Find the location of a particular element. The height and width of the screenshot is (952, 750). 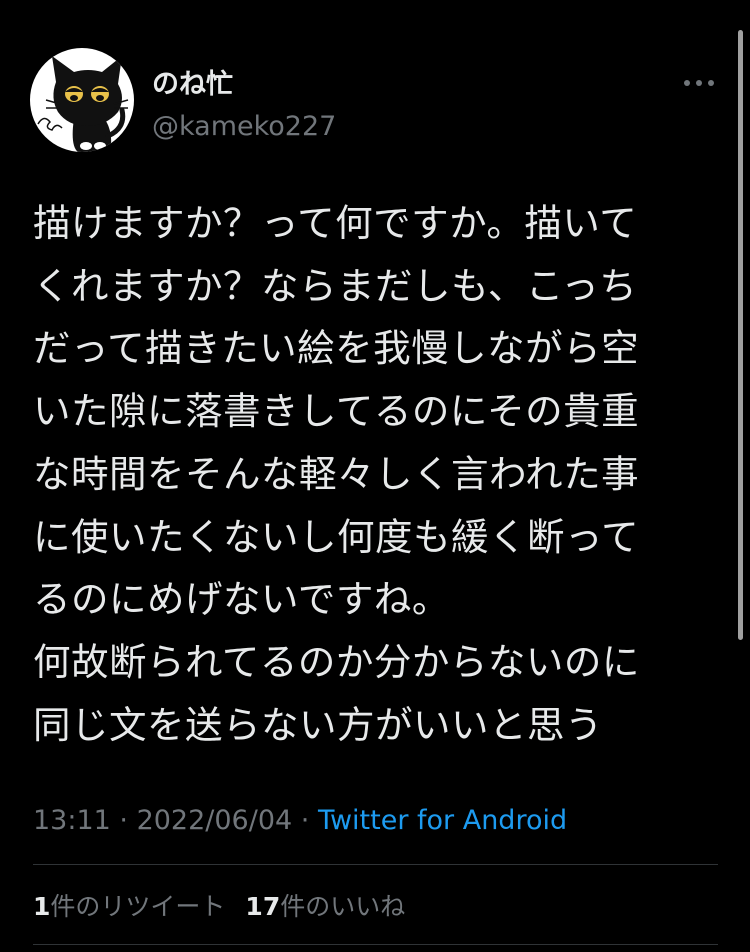

retweets-label: 件のリツイート is located at coordinates (138, 906).